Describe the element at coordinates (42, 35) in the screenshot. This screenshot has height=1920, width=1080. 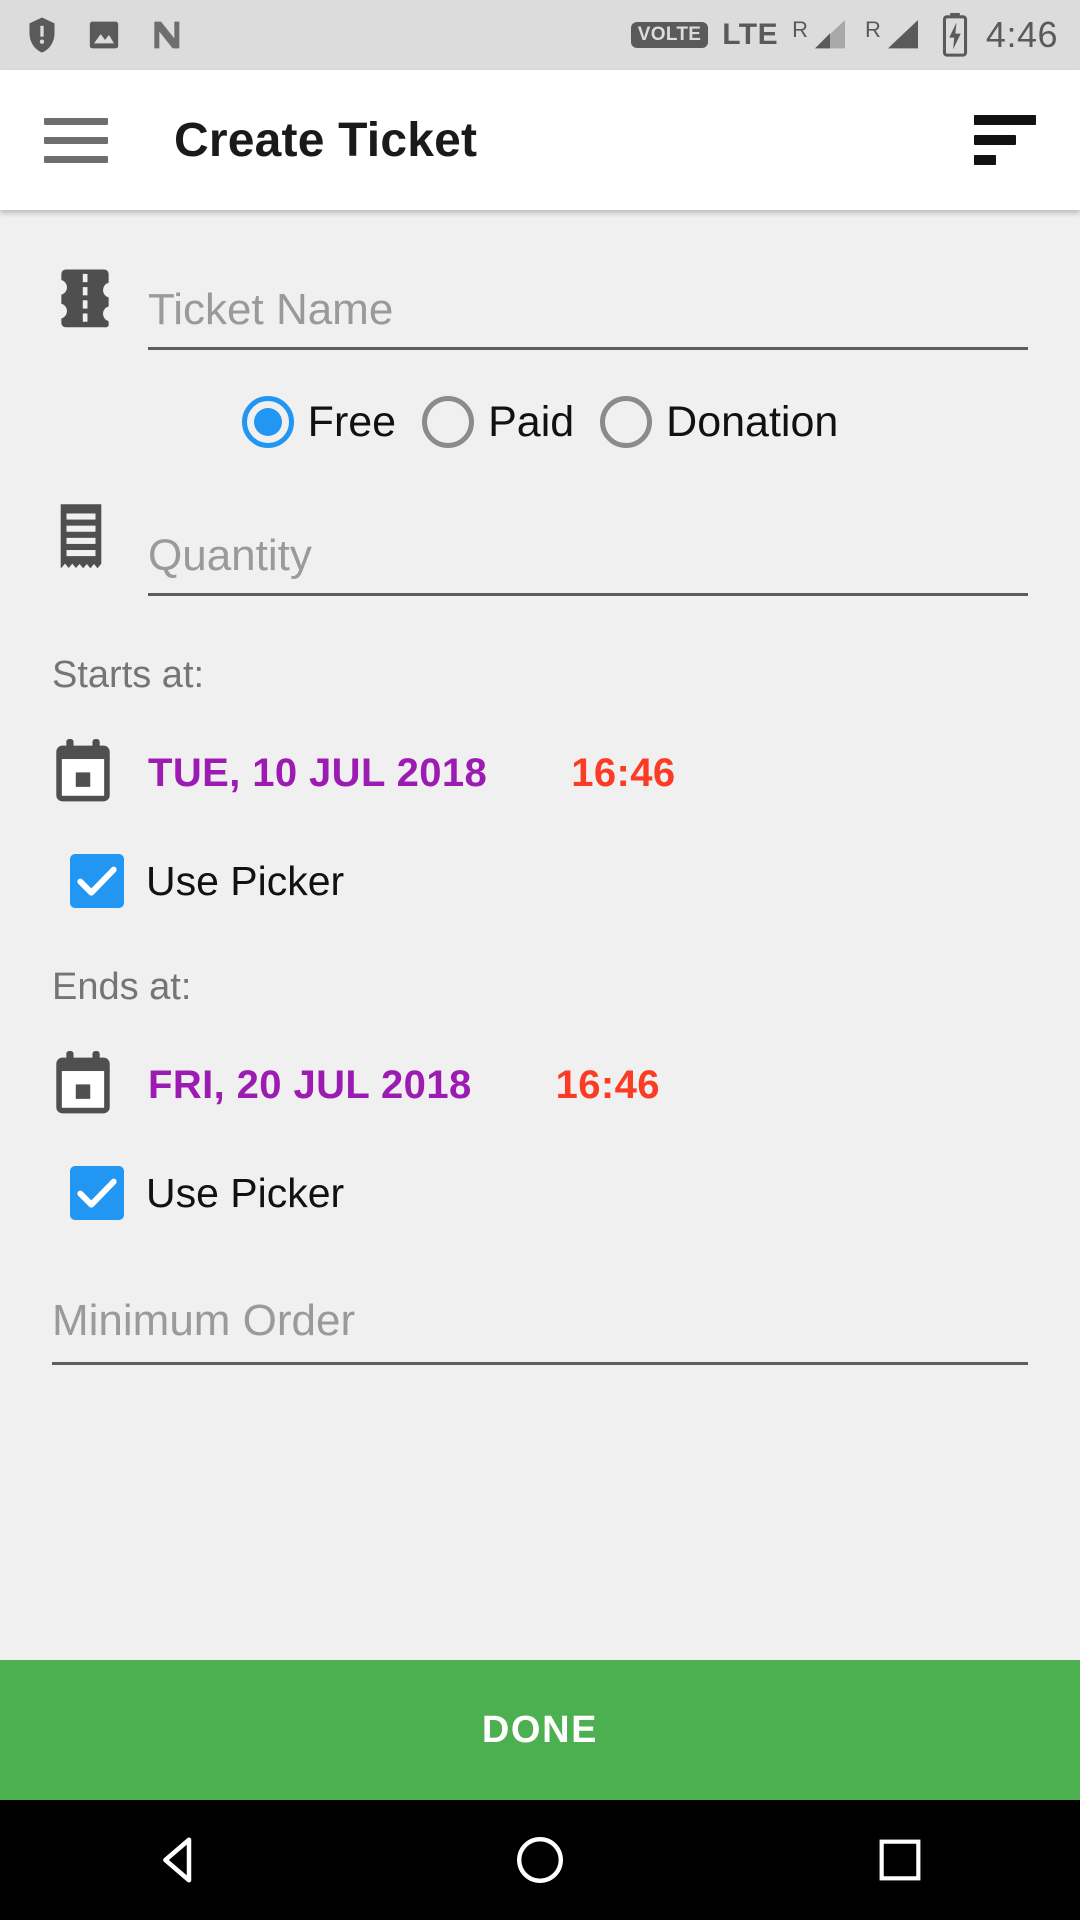
I see `shield-alert-icon` at that location.